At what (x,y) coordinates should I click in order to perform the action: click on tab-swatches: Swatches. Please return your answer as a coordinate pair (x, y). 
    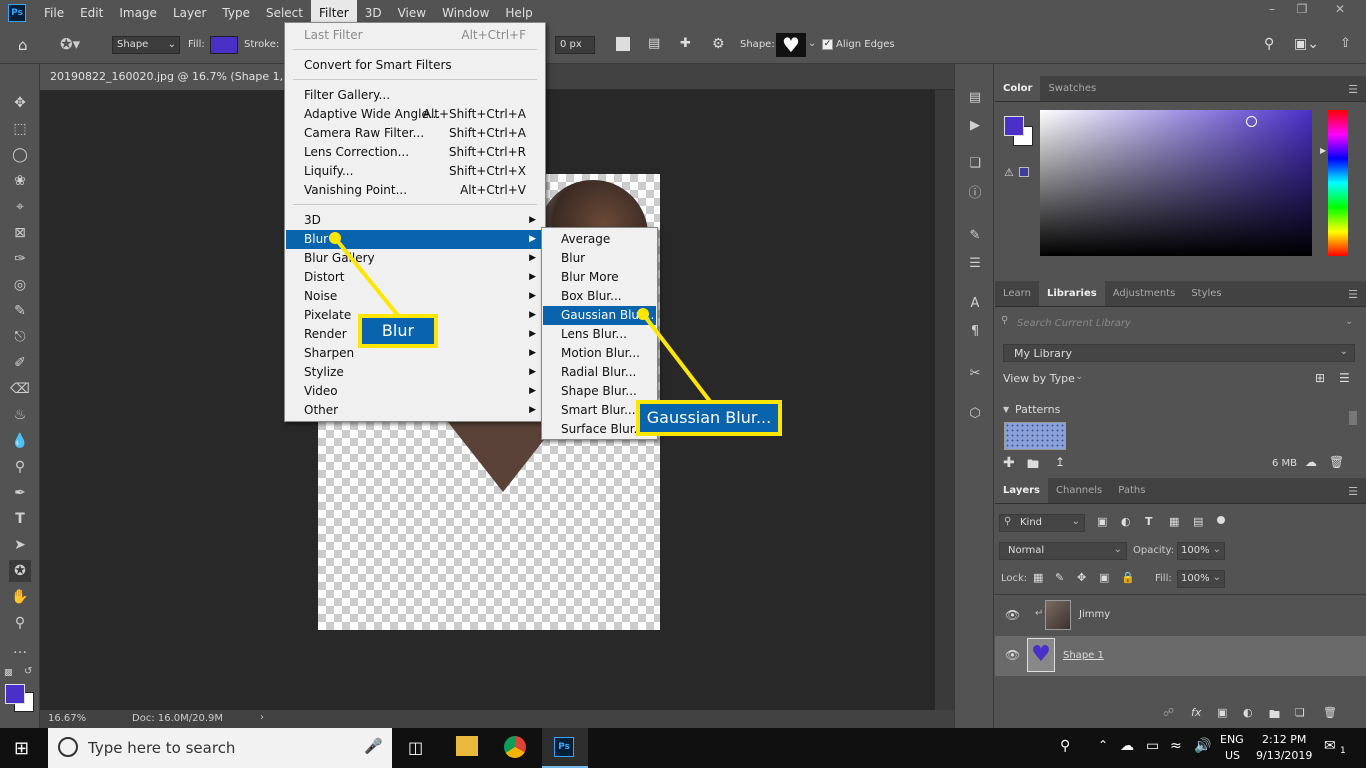
    Looking at the image, I should click on (1072, 88).